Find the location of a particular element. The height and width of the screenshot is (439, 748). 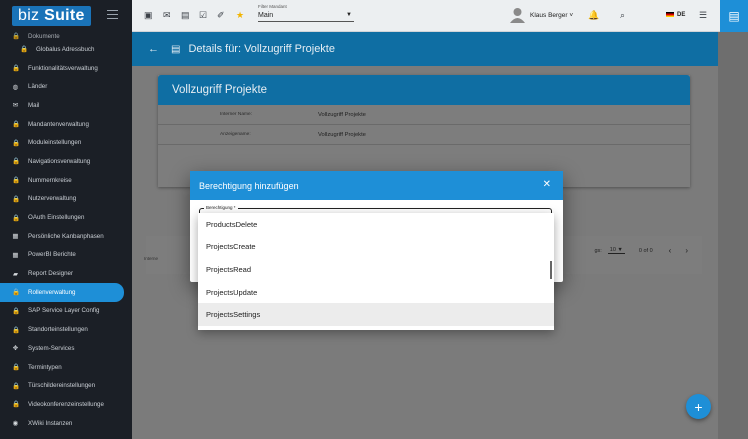

pagination-range: 0 of 0 is located at coordinates (645, 250).